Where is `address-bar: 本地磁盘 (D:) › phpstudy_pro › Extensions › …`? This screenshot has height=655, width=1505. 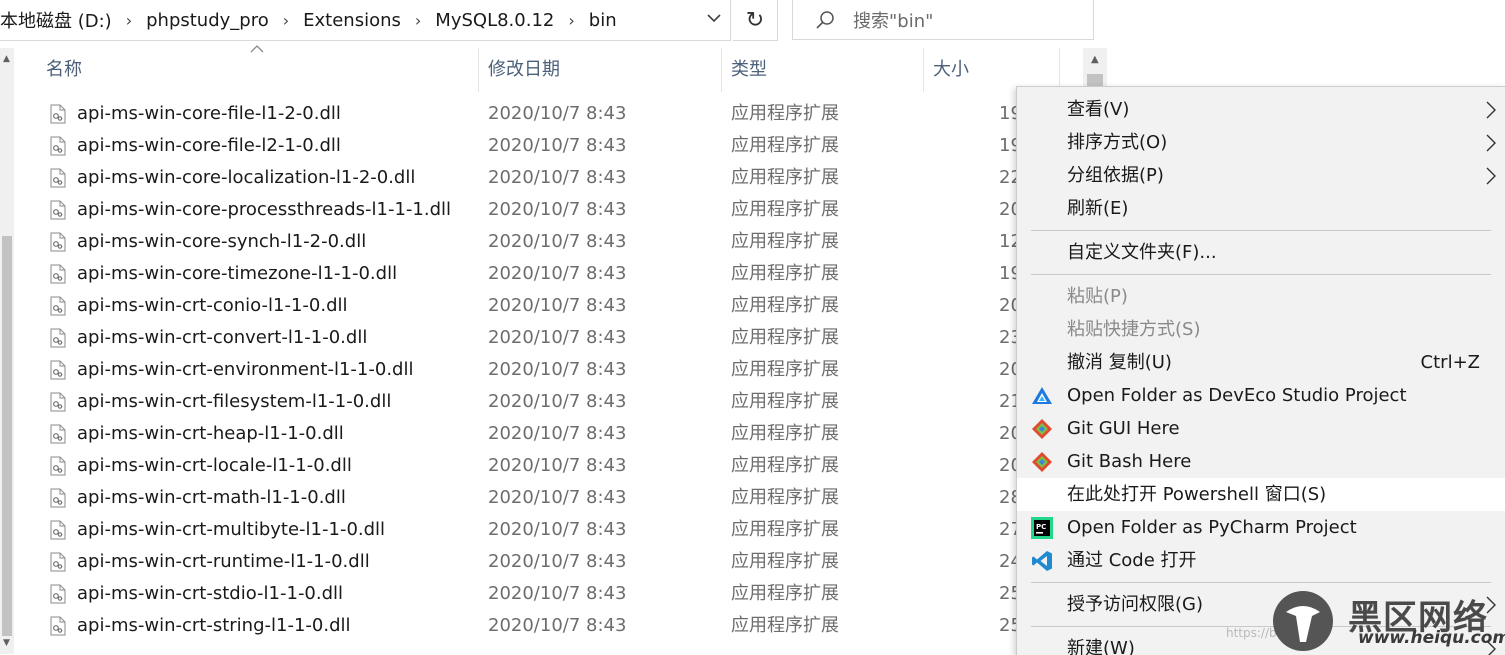
address-bar: 本地磁盘 (D:) › phpstudy_pro › Extensions › … is located at coordinates (365, 20).